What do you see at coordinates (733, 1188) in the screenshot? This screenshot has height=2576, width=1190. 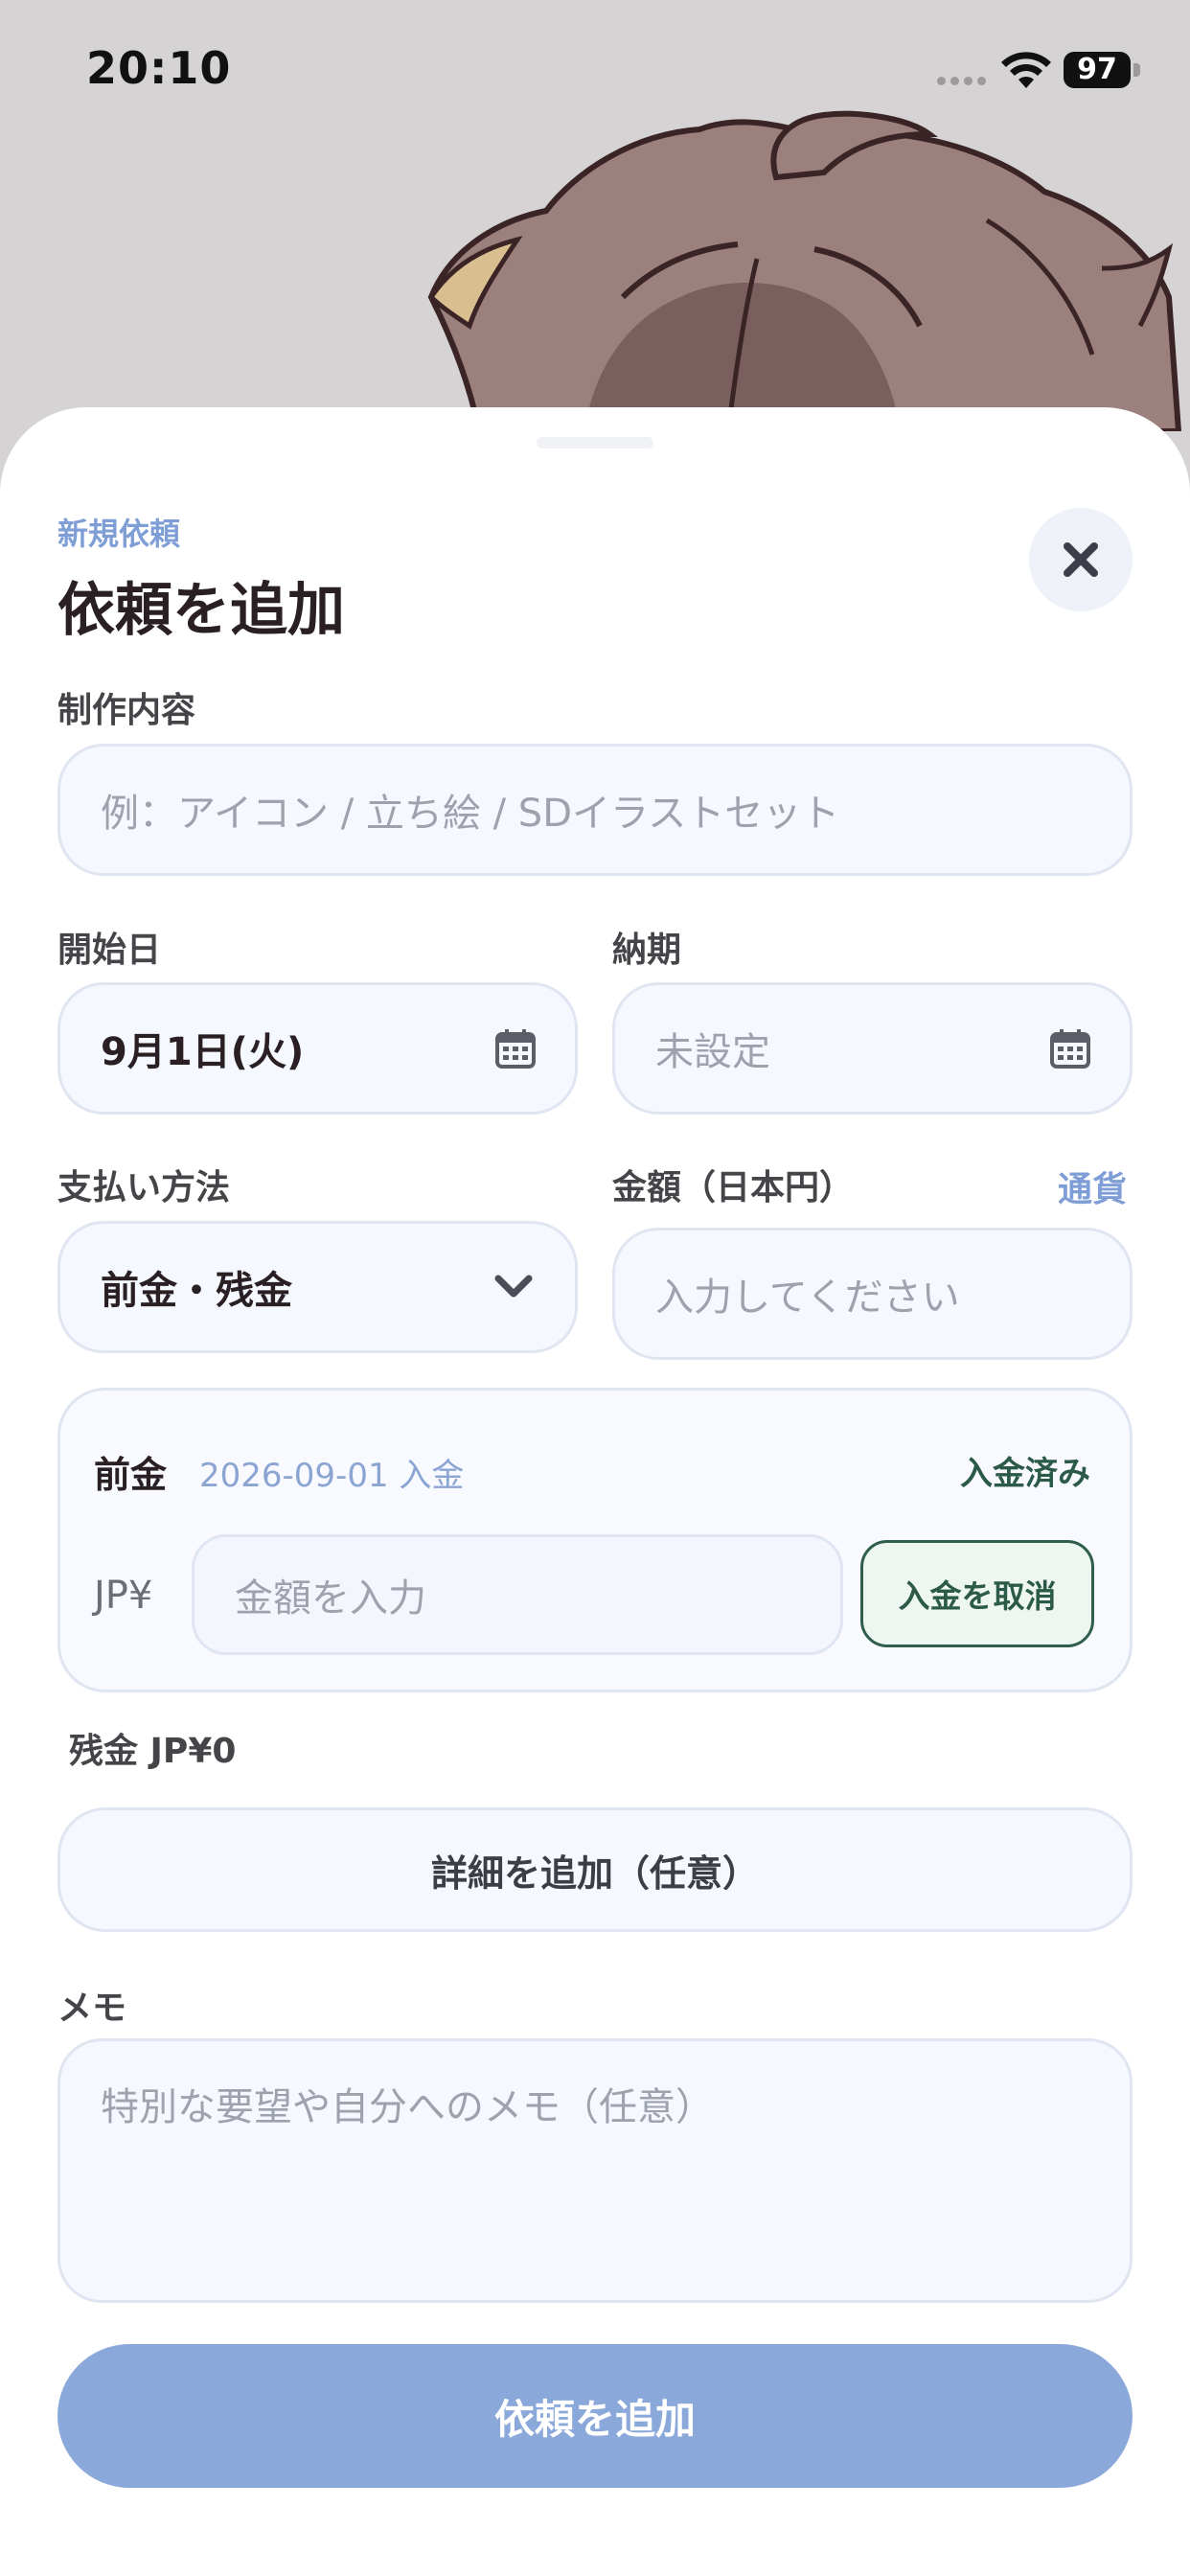 I see `amount-label: 金額（日本円）` at bounding box center [733, 1188].